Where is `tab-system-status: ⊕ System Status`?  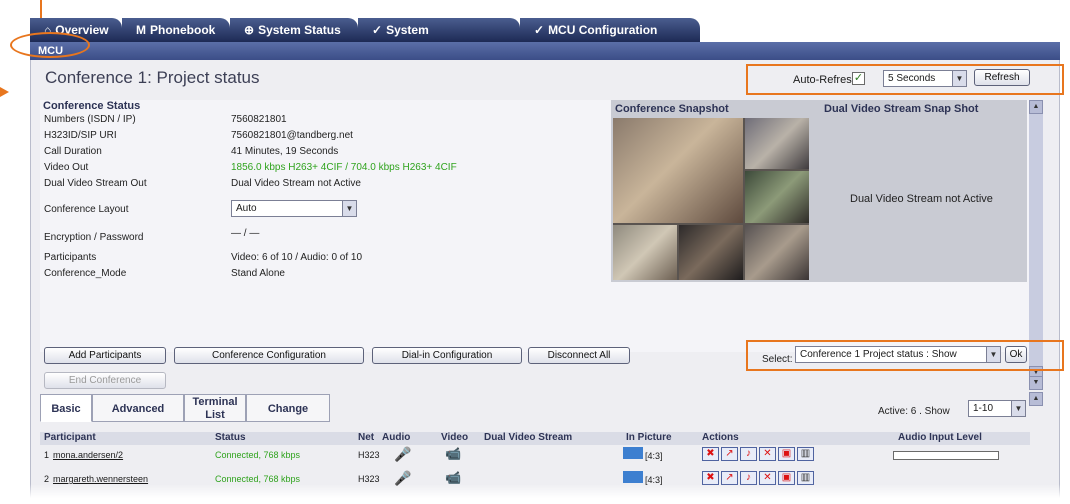
tab-system-status: ⊕ System Status is located at coordinates (294, 30).